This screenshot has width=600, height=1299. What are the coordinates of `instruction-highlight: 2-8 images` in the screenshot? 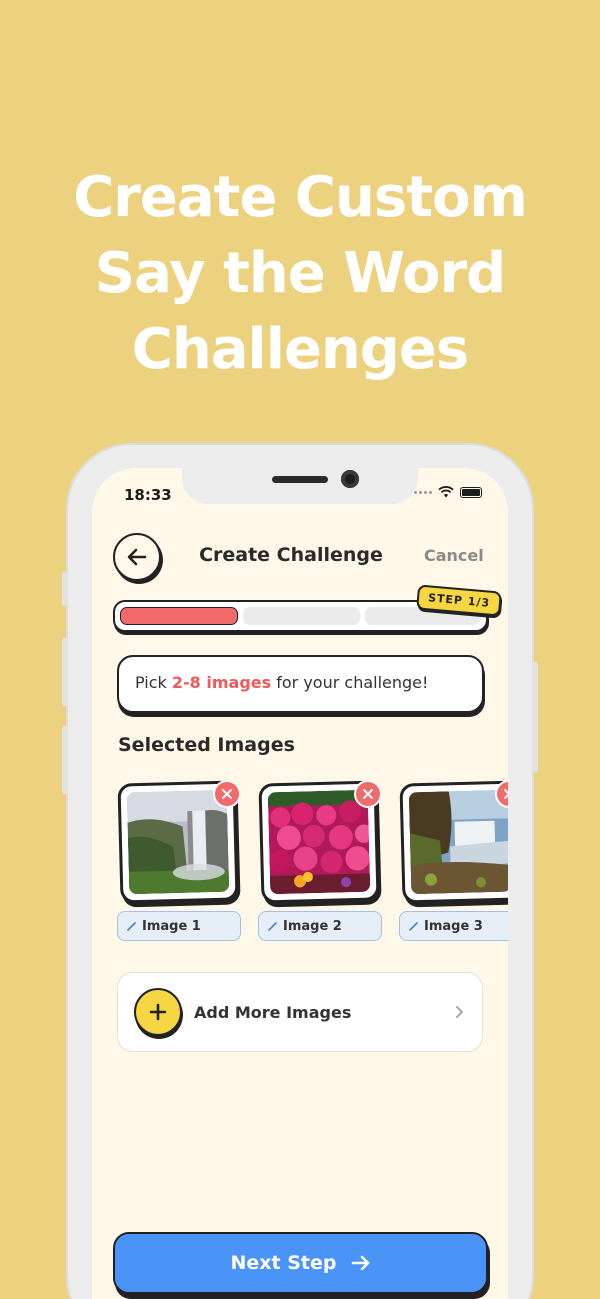 It's located at (221, 682).